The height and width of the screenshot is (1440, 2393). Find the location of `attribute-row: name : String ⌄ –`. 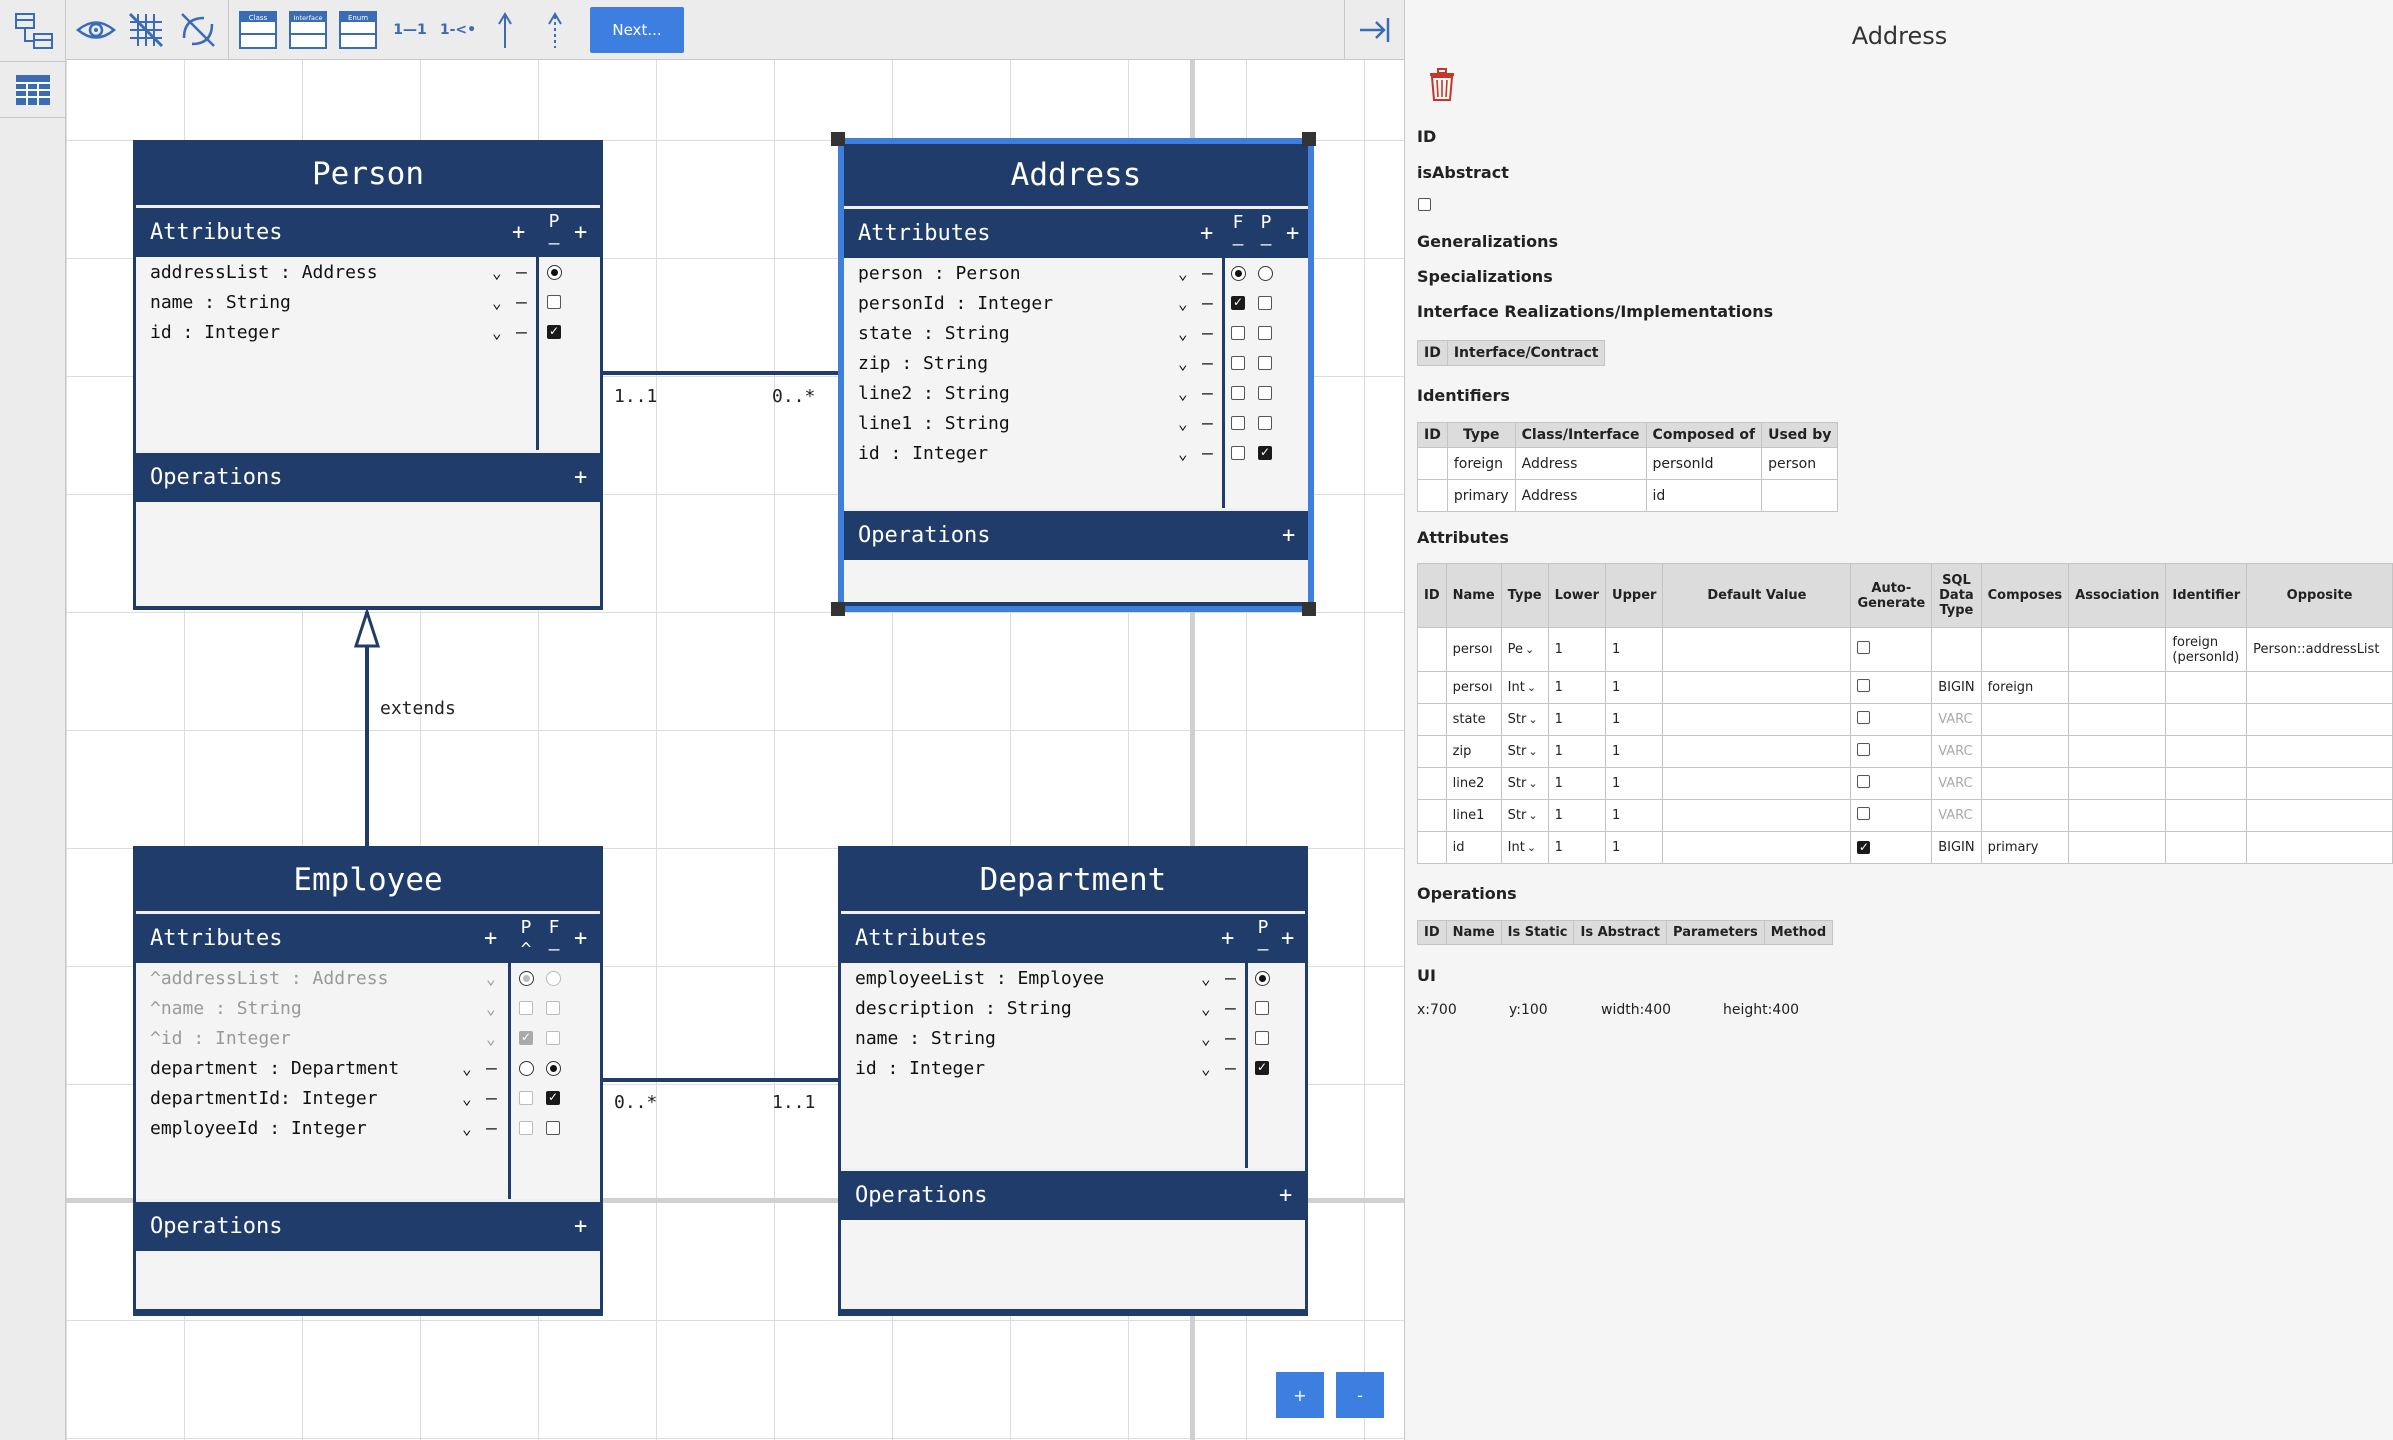

attribute-row: name : String ⌄ – is located at coordinates (1043, 1038).